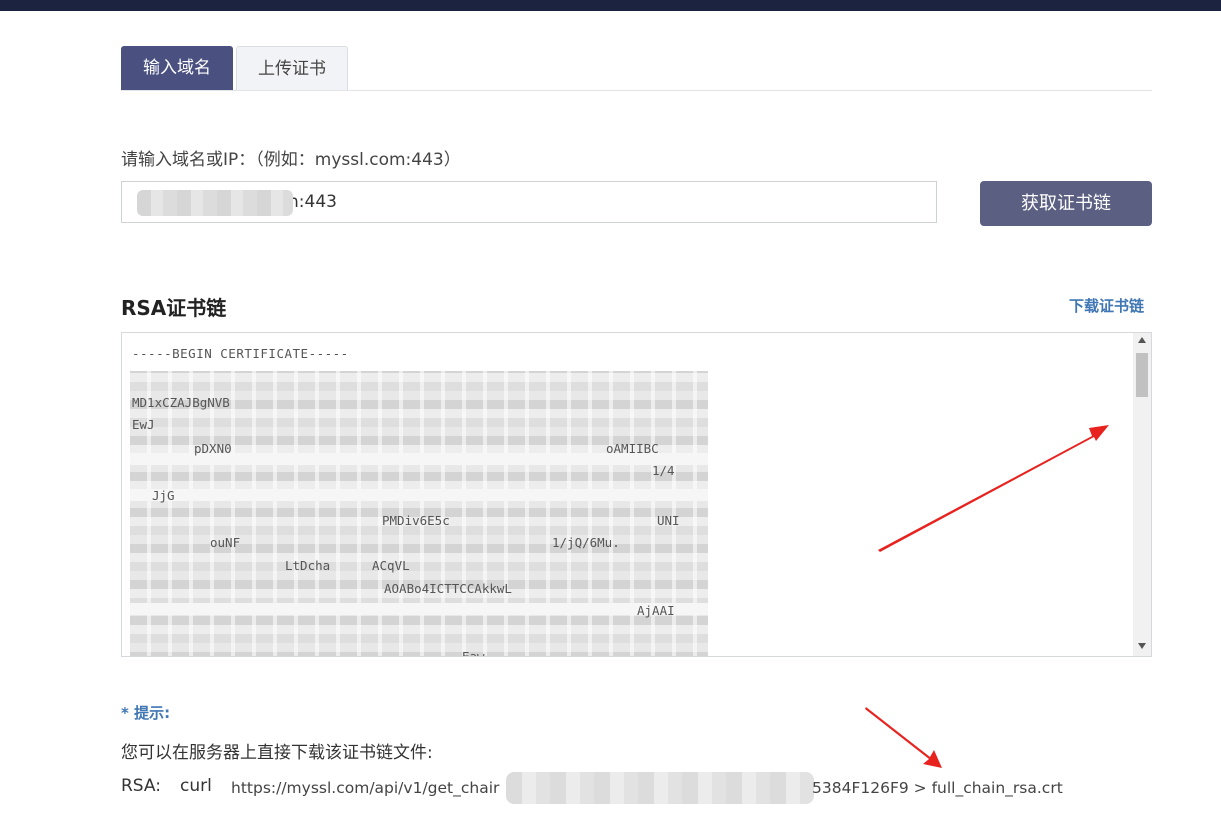 The height and width of the screenshot is (829, 1221). Describe the element at coordinates (277, 753) in the screenshot. I see `tip-text: 您可以在服务器上直接下载该证书链文件:` at that location.